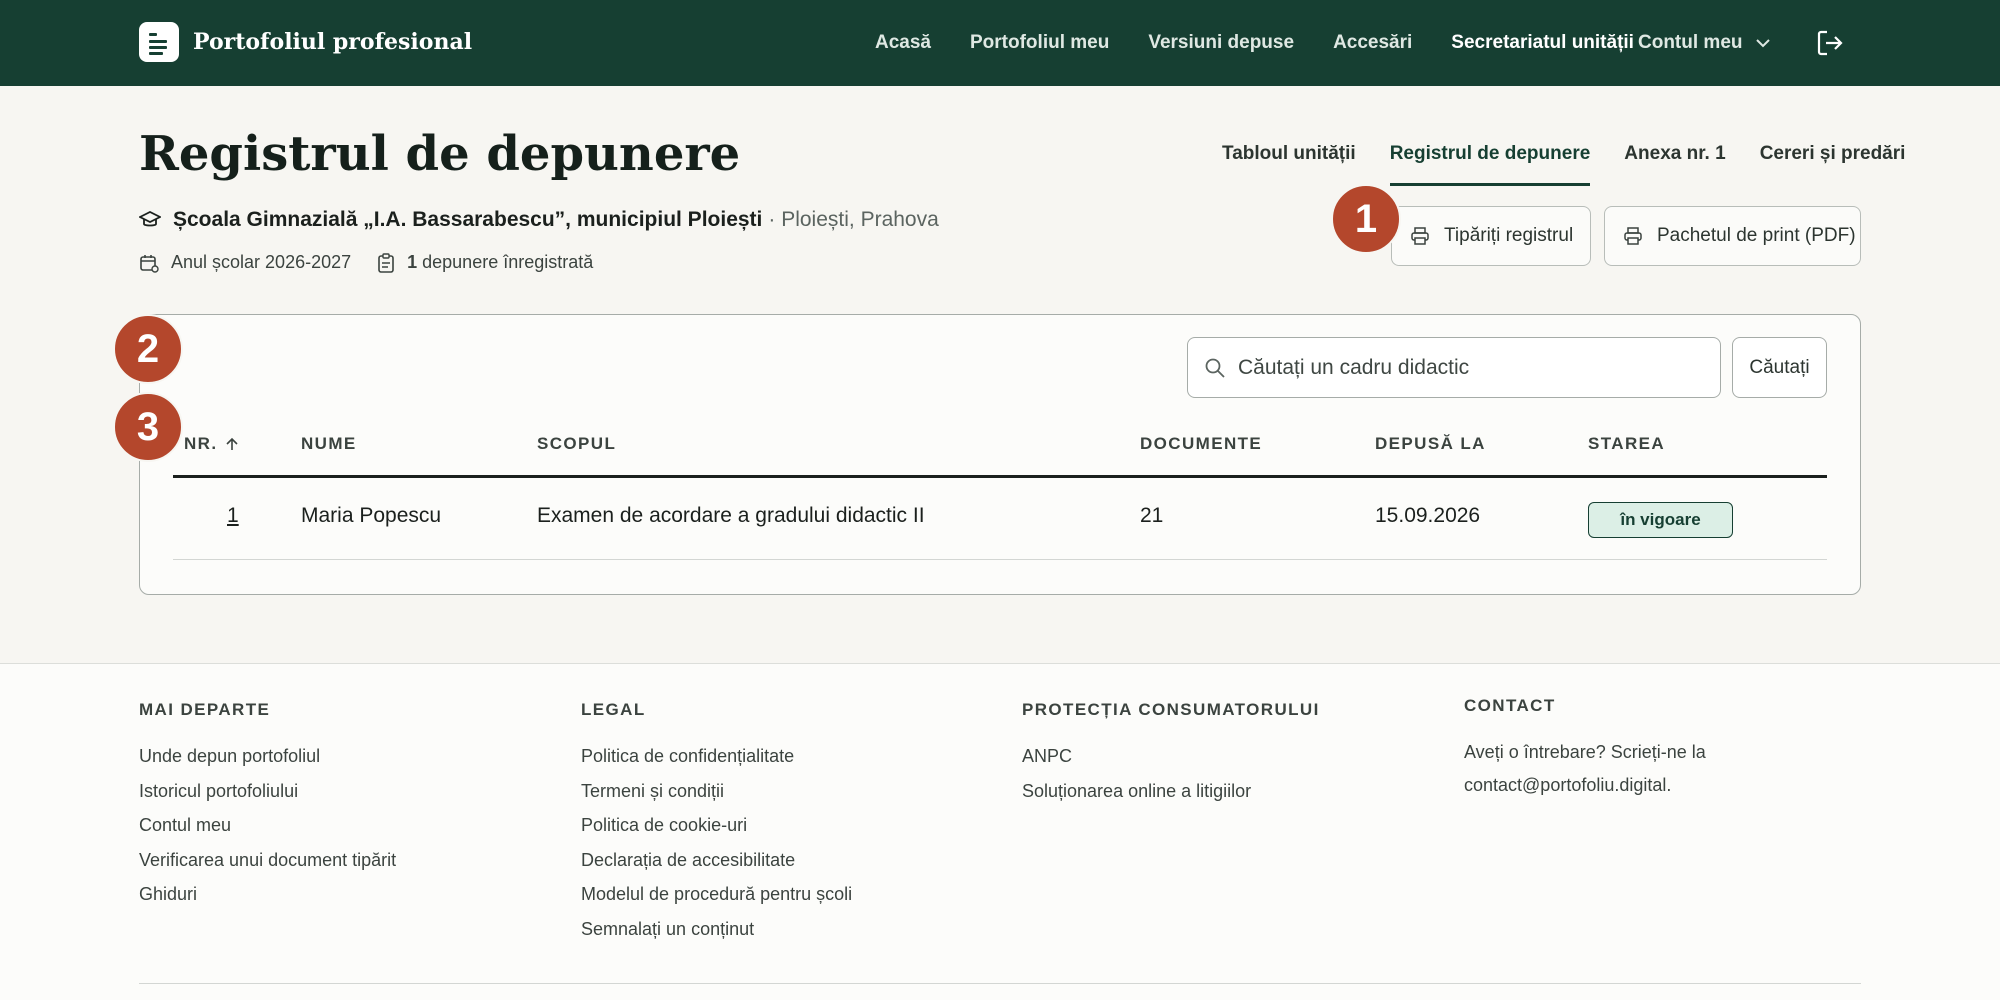 The width and height of the screenshot is (2000, 1000). Describe the element at coordinates (201, 443) in the screenshot. I see `column-header-nr-label: NR.` at that location.